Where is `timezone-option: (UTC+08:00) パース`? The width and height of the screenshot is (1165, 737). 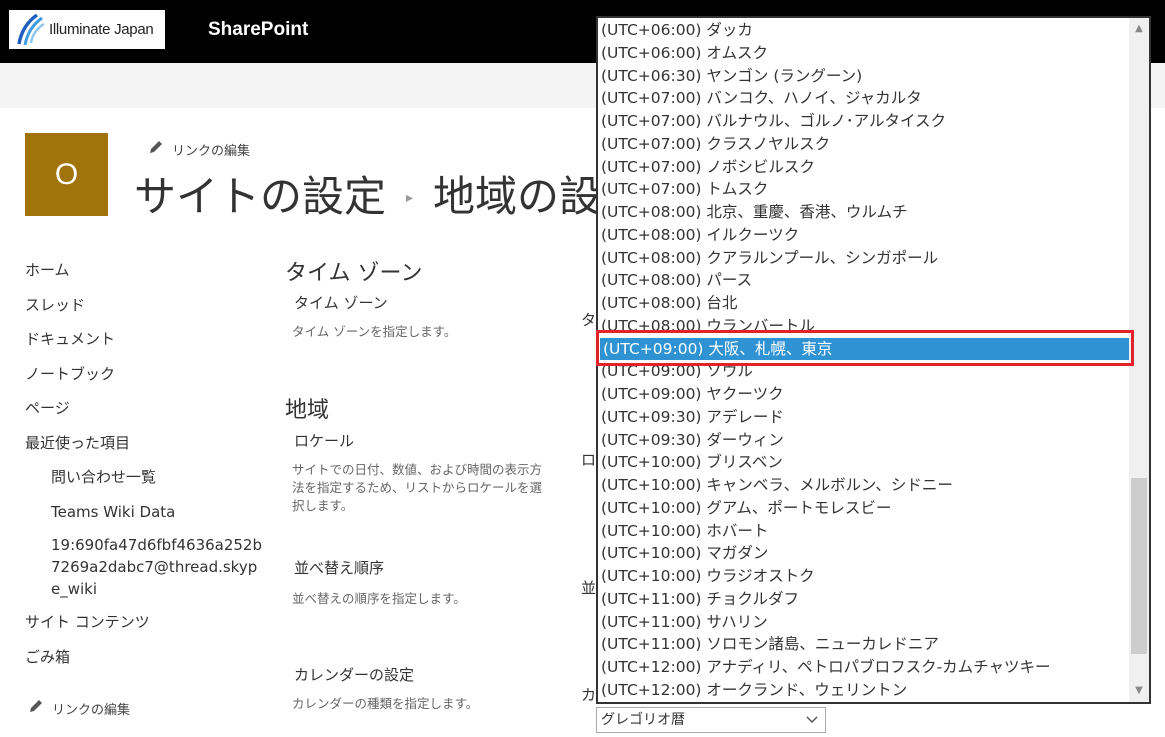 timezone-option: (UTC+08:00) パース is located at coordinates (863, 280).